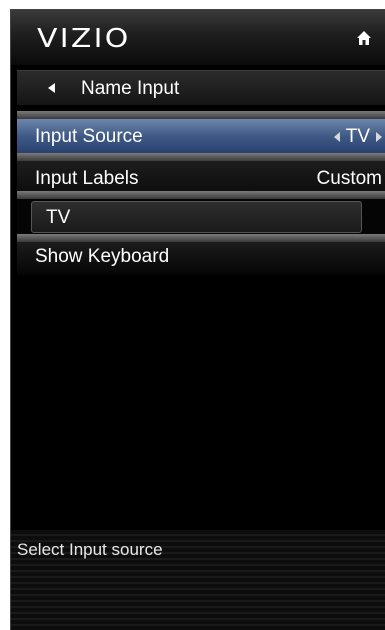  What do you see at coordinates (87, 178) in the screenshot?
I see `input-labels-label: Input Labels` at bounding box center [87, 178].